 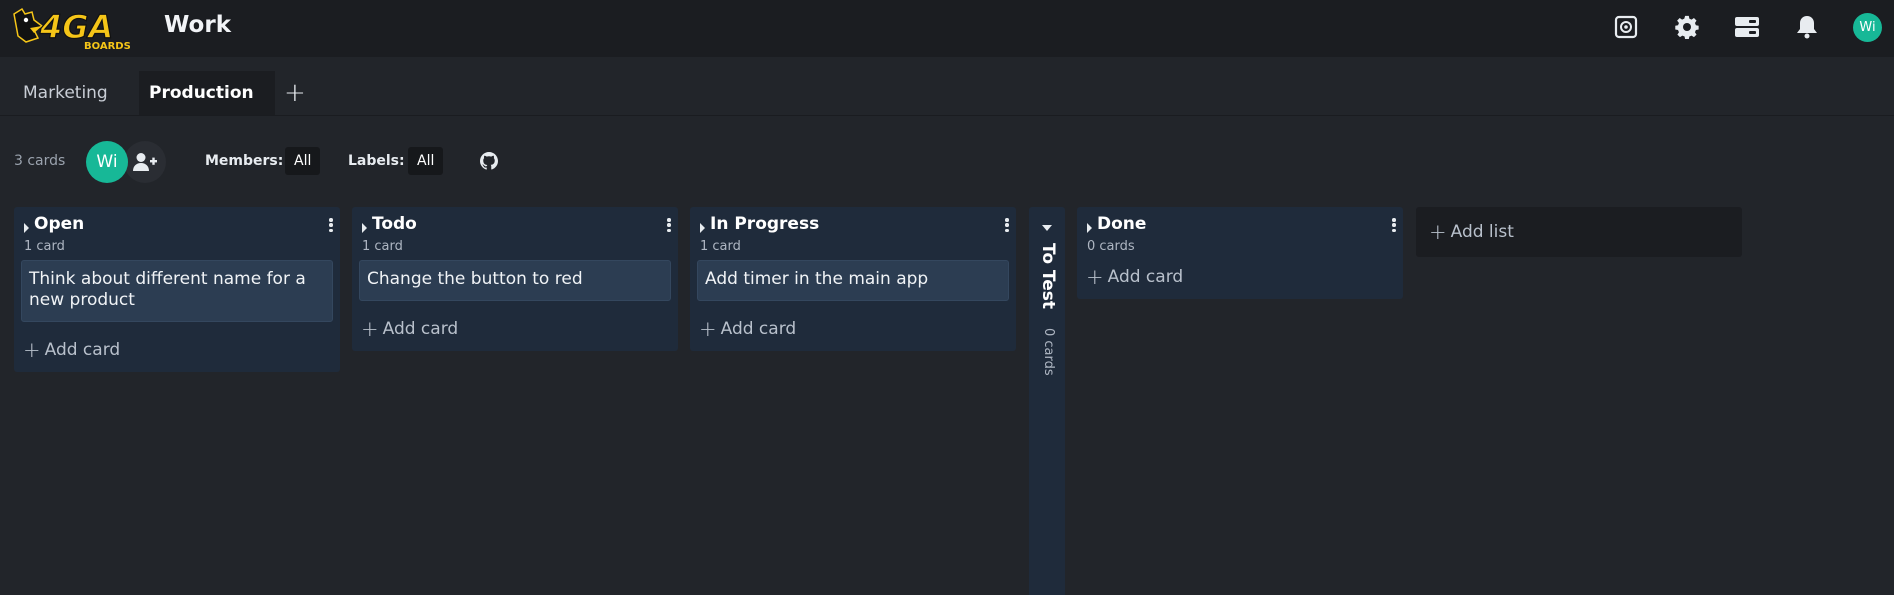 What do you see at coordinates (59, 224) in the screenshot?
I see `list-title: Open` at bounding box center [59, 224].